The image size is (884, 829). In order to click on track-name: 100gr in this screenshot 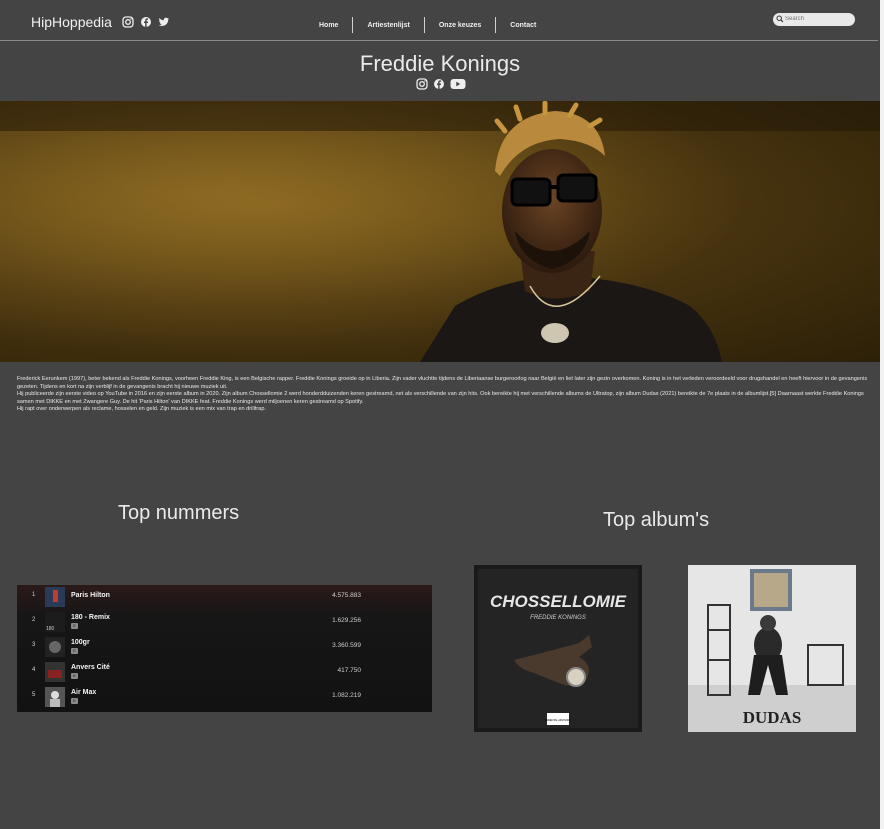, I will do `click(80, 642)`.